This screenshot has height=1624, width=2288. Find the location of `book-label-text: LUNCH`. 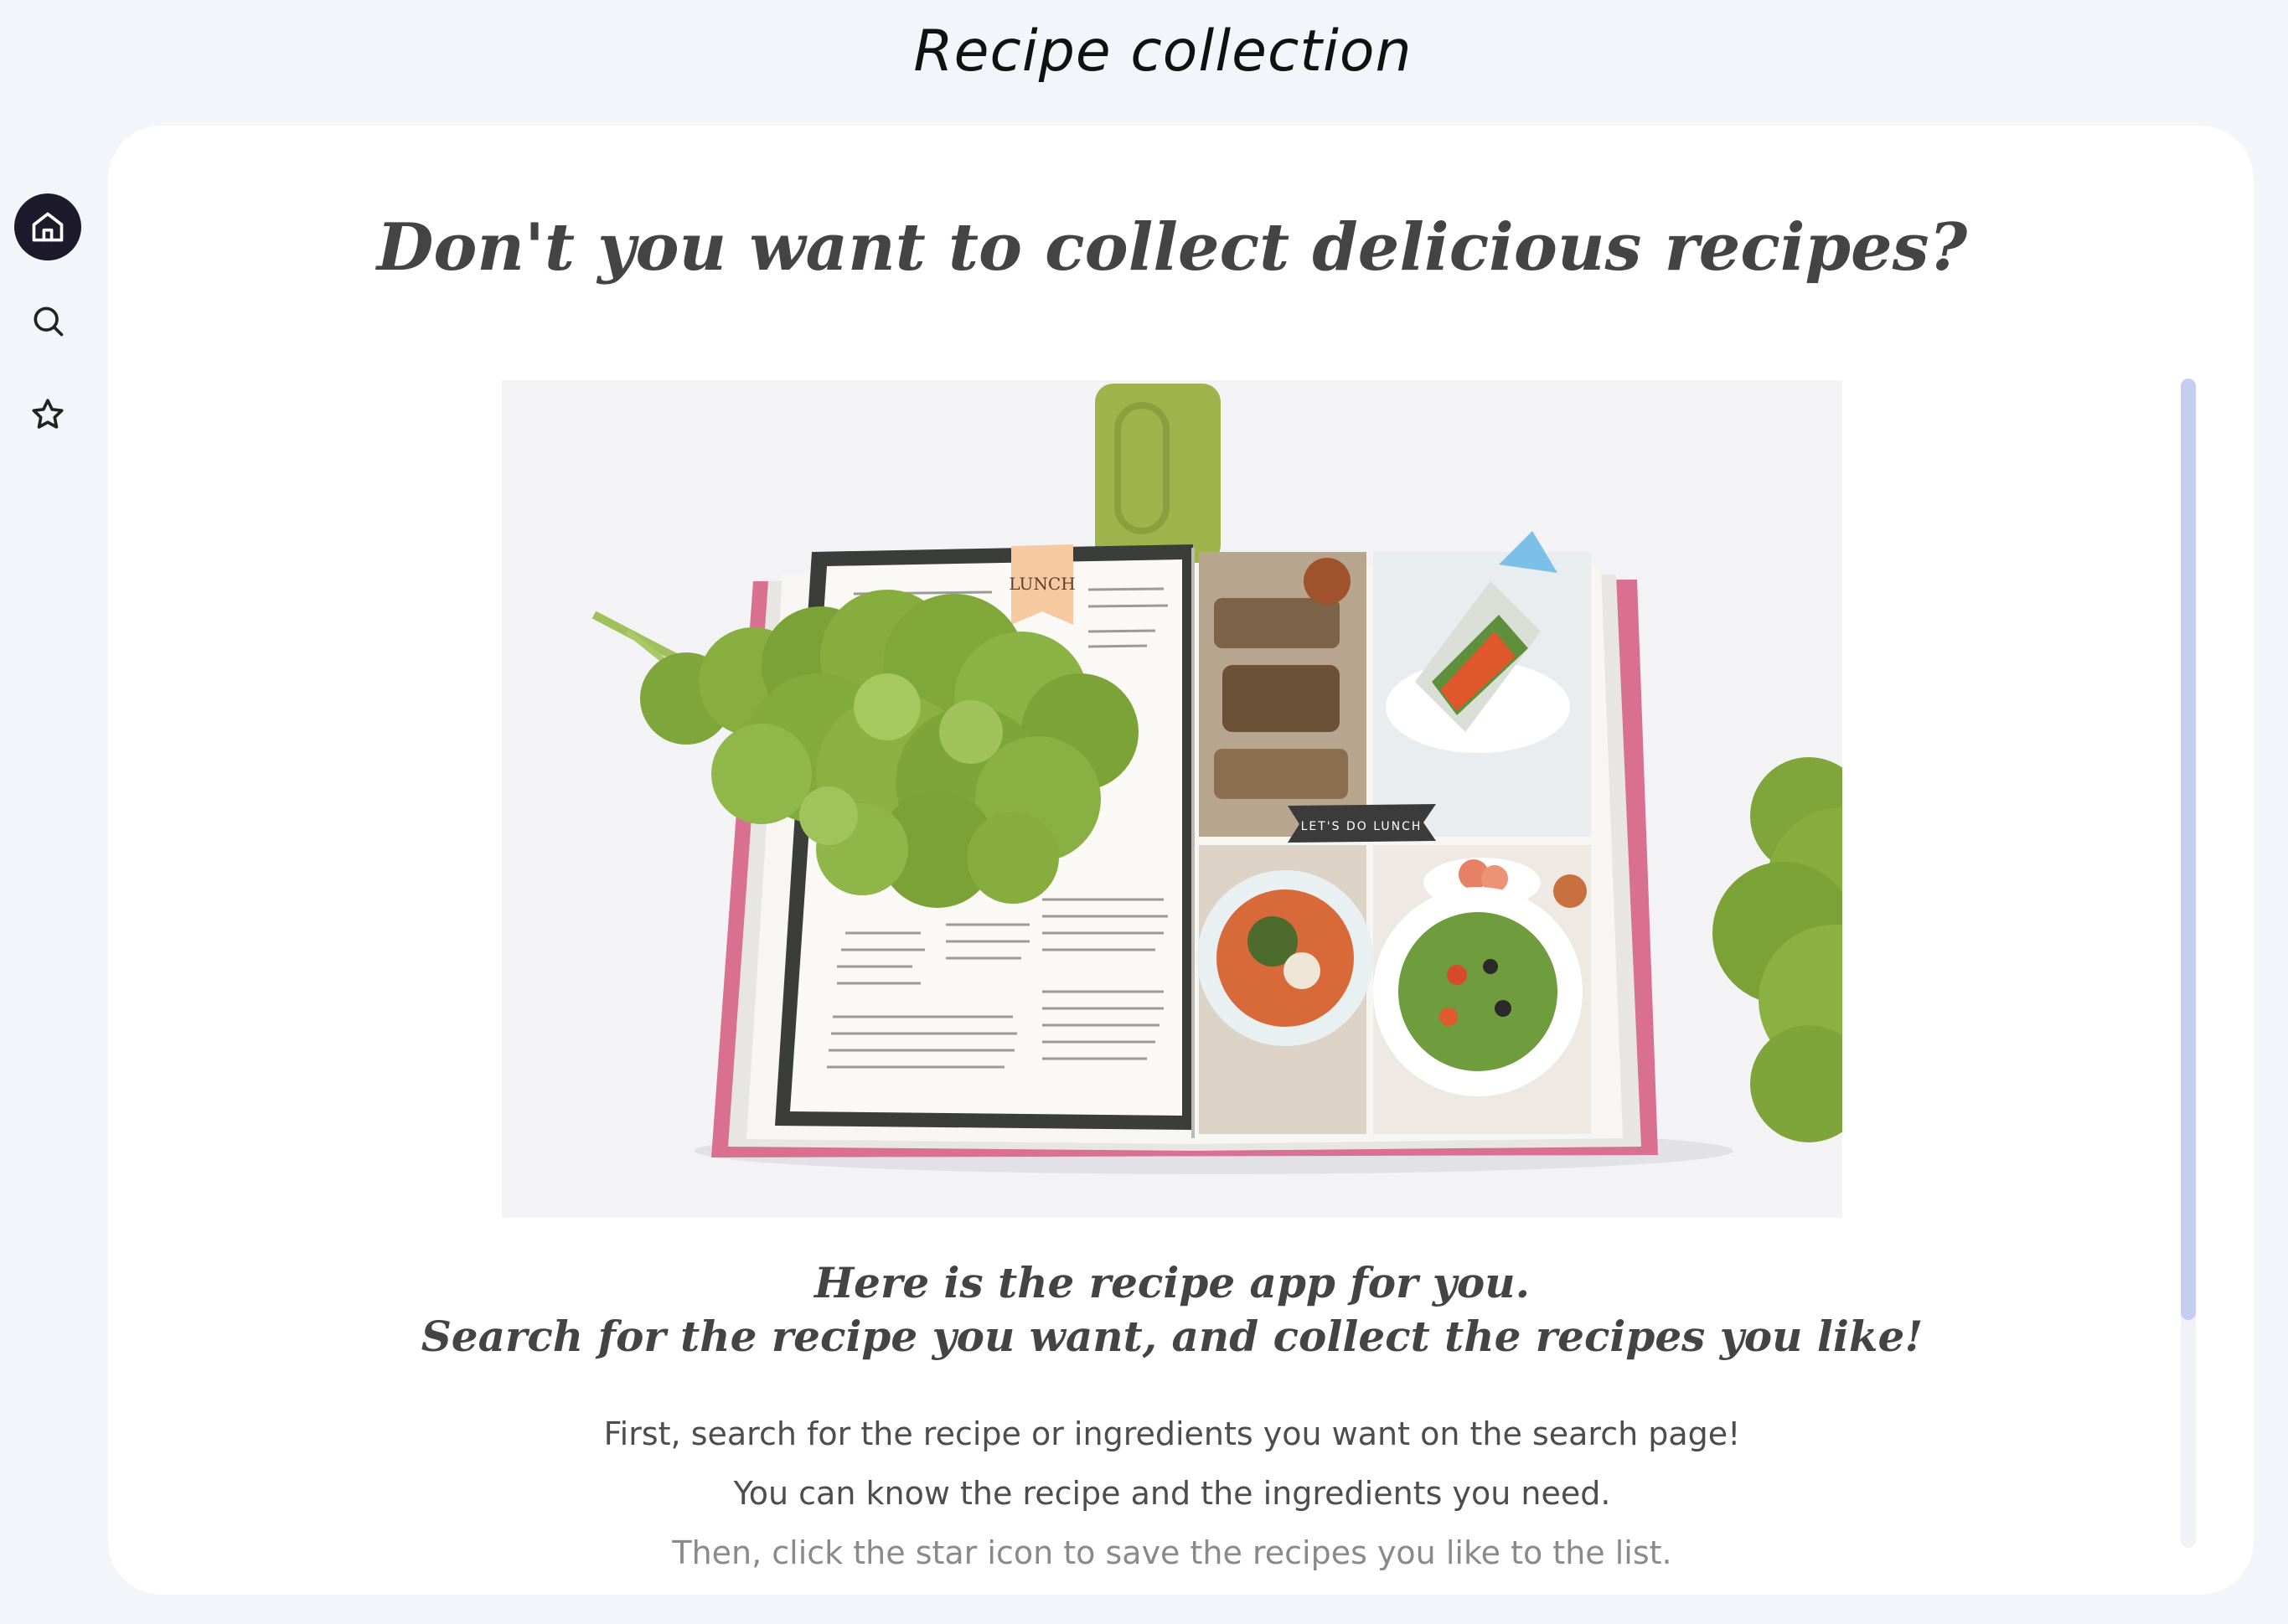

book-label-text: LUNCH is located at coordinates (1042, 584).